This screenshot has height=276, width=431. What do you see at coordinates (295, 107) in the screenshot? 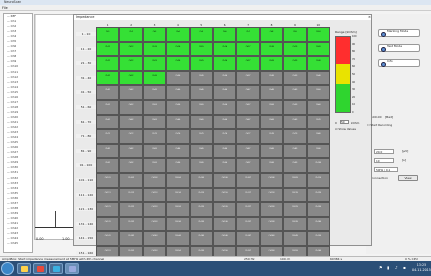
I see `electrode-cell: Ch59` at bounding box center [295, 107].